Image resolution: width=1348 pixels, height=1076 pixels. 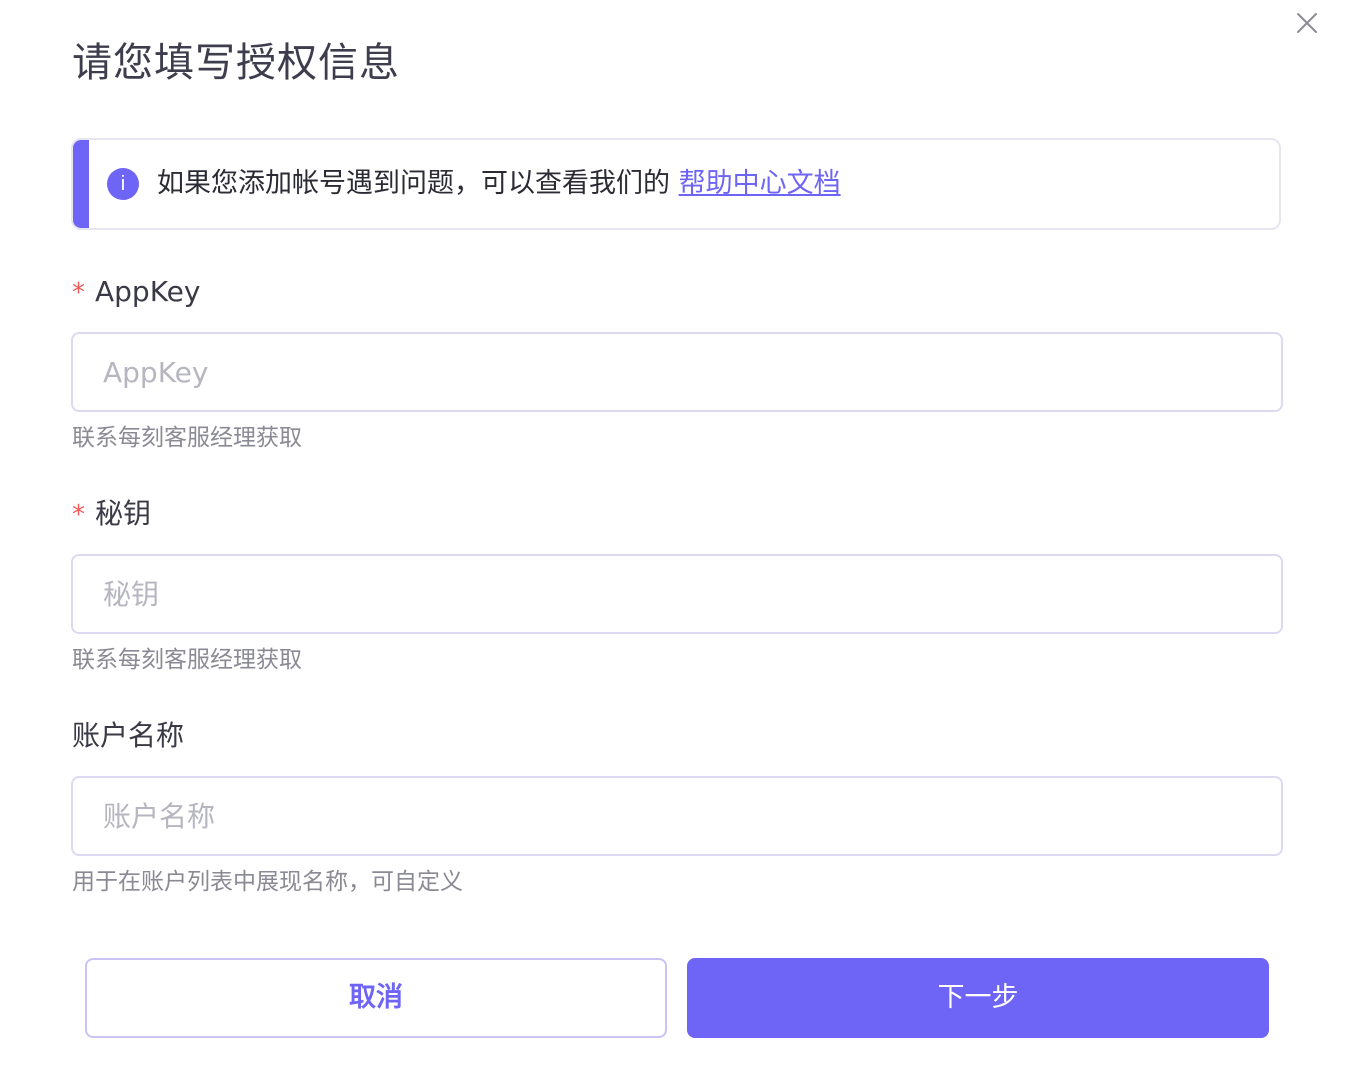 I want to click on notice-accent-bar, so click(x=81, y=184).